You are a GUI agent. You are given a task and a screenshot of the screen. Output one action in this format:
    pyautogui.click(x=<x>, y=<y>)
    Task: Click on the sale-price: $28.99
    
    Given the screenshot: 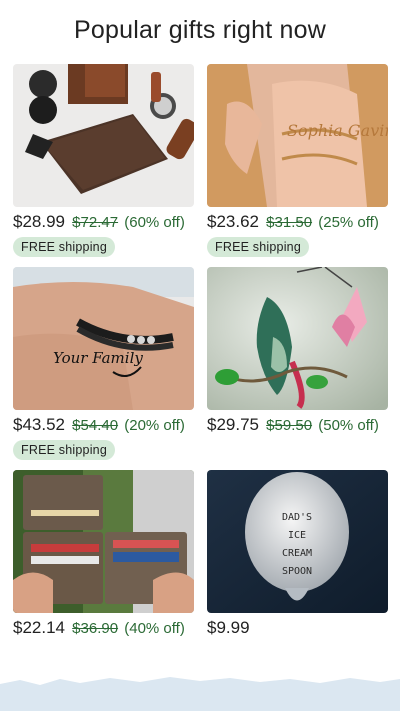 What is the action you would take?
    pyautogui.click(x=39, y=221)
    